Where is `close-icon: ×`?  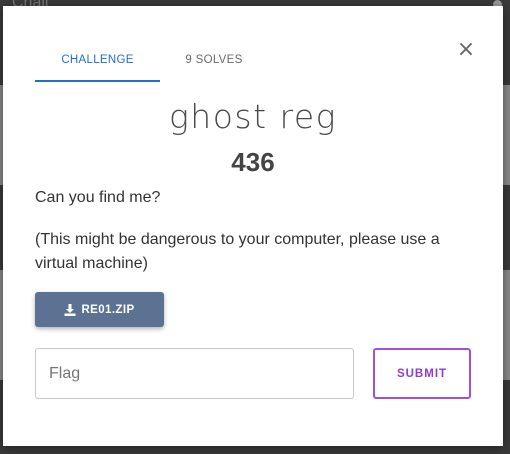 close-icon: × is located at coordinates (466, 50).